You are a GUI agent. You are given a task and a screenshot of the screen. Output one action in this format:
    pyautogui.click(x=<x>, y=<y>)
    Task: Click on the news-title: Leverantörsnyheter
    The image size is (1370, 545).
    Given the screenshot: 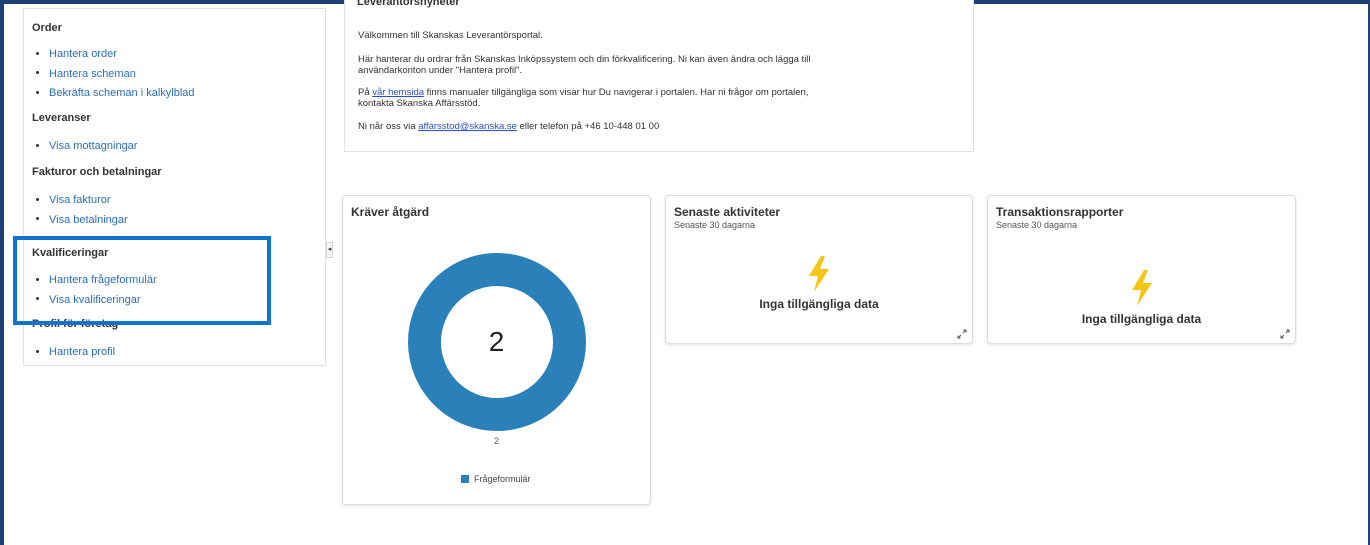 What is the action you would take?
    pyautogui.click(x=408, y=4)
    